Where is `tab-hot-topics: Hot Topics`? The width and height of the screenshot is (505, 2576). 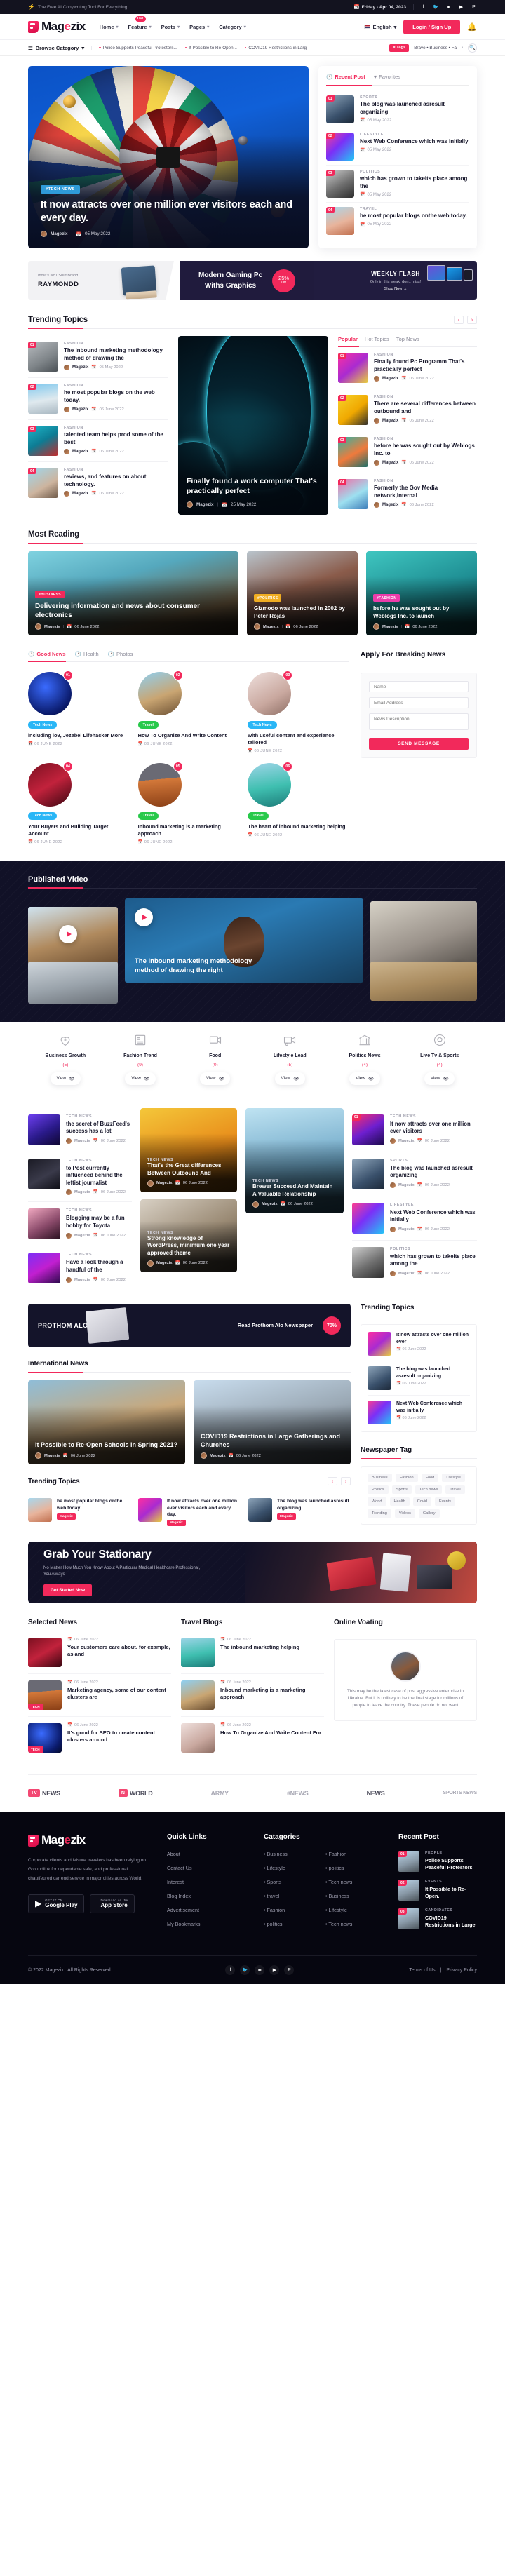
tab-hot-topics: Hot Topics is located at coordinates (377, 339).